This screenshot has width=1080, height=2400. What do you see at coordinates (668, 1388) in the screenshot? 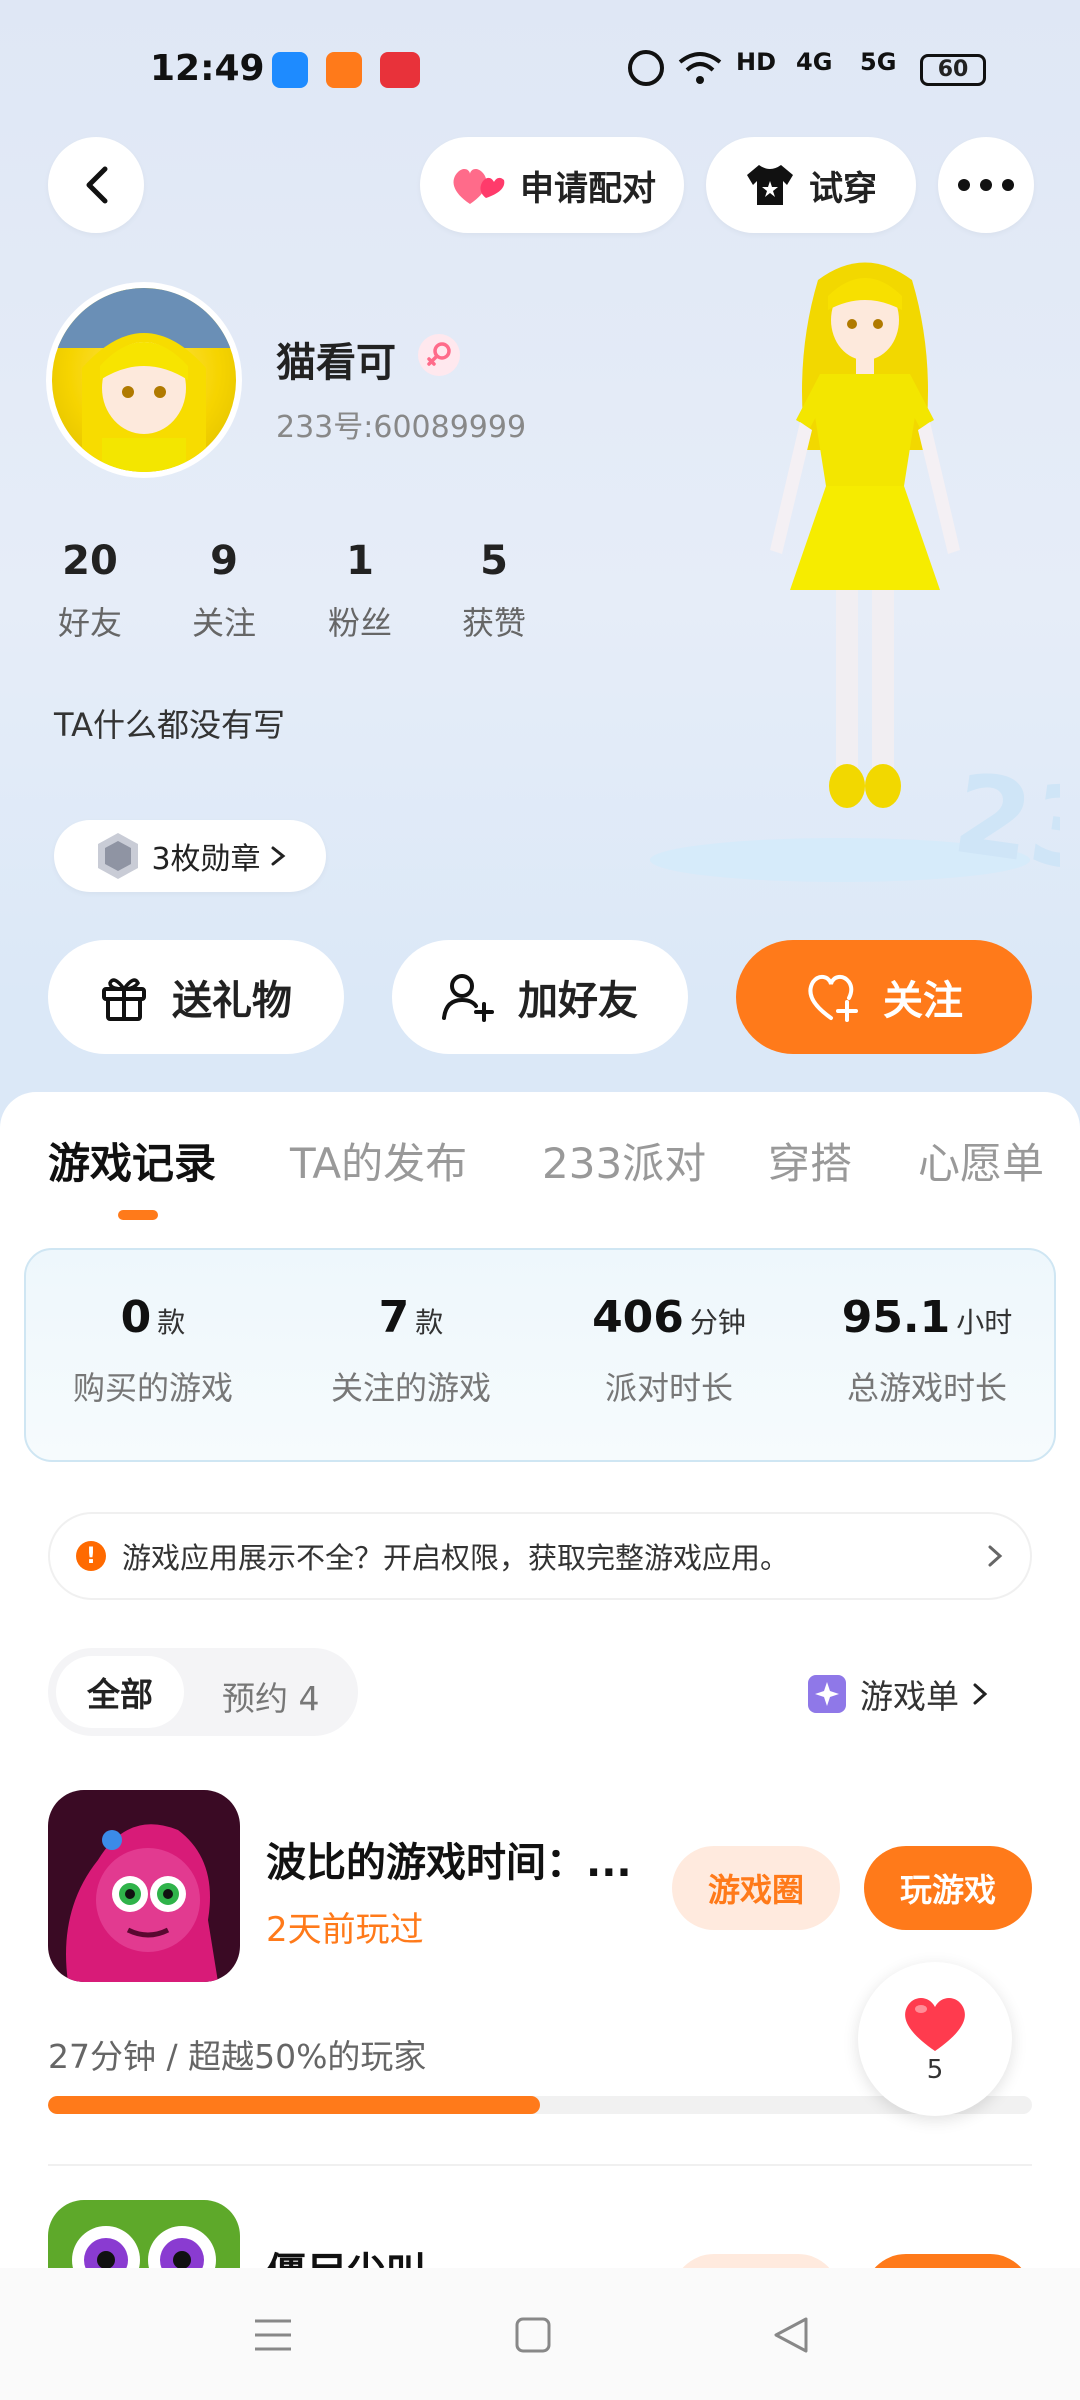
I see `summary-label: 派对时长` at bounding box center [668, 1388].